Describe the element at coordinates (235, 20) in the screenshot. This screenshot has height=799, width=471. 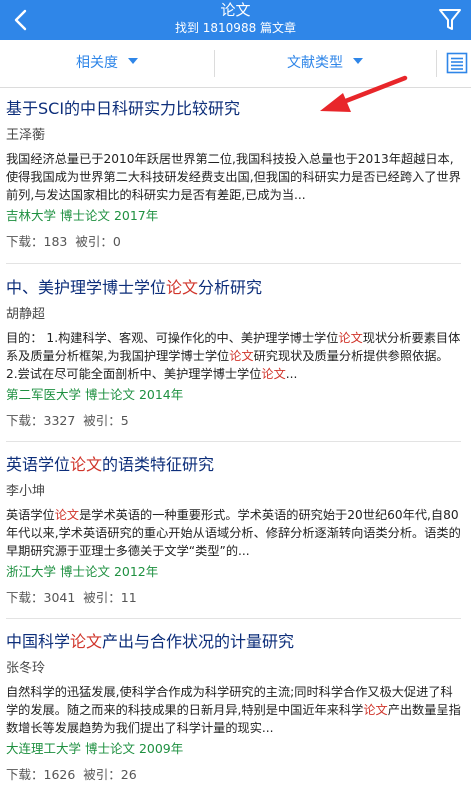
I see `top-app-bar: 论文 找到 1810988 篇文章` at that location.